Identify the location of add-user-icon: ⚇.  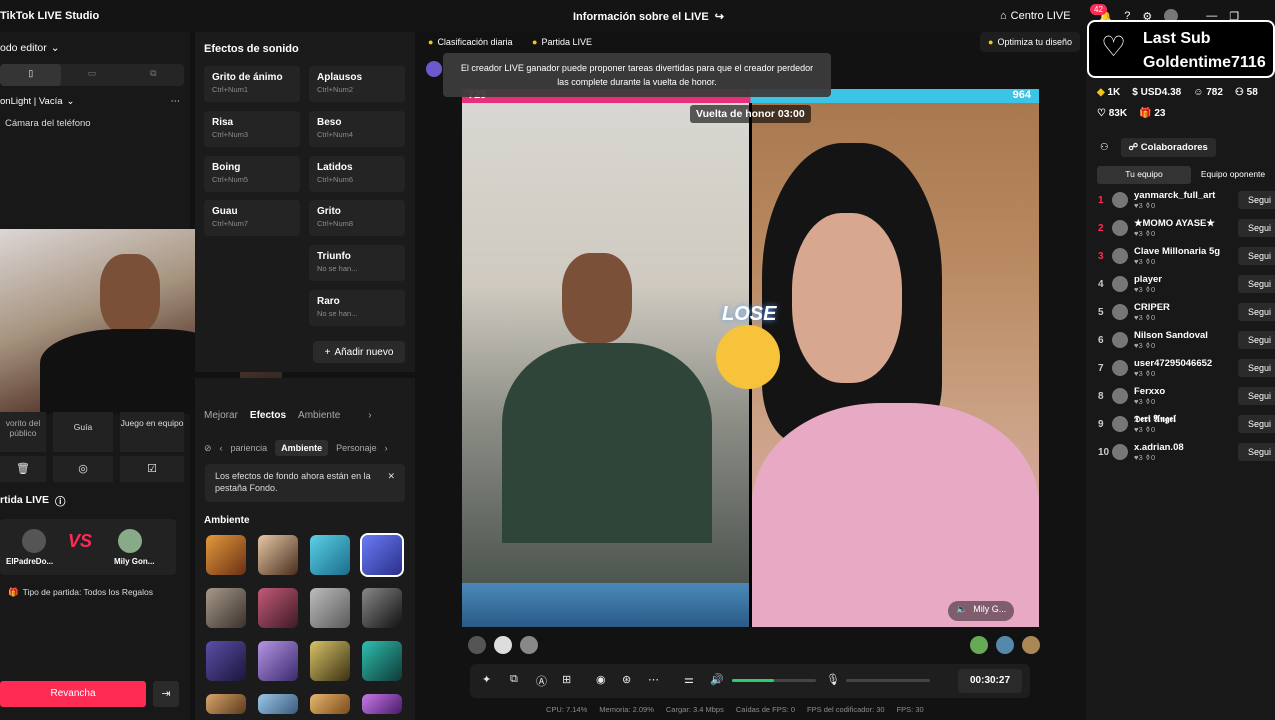
(1104, 147).